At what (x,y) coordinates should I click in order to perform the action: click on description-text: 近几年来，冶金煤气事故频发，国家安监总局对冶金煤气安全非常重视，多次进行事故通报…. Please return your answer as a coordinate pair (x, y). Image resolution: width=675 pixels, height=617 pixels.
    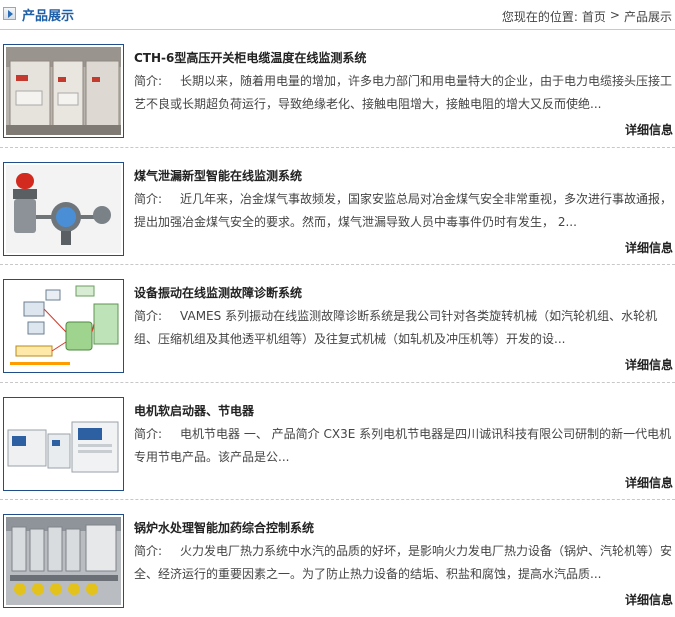
    Looking at the image, I should click on (403, 210).